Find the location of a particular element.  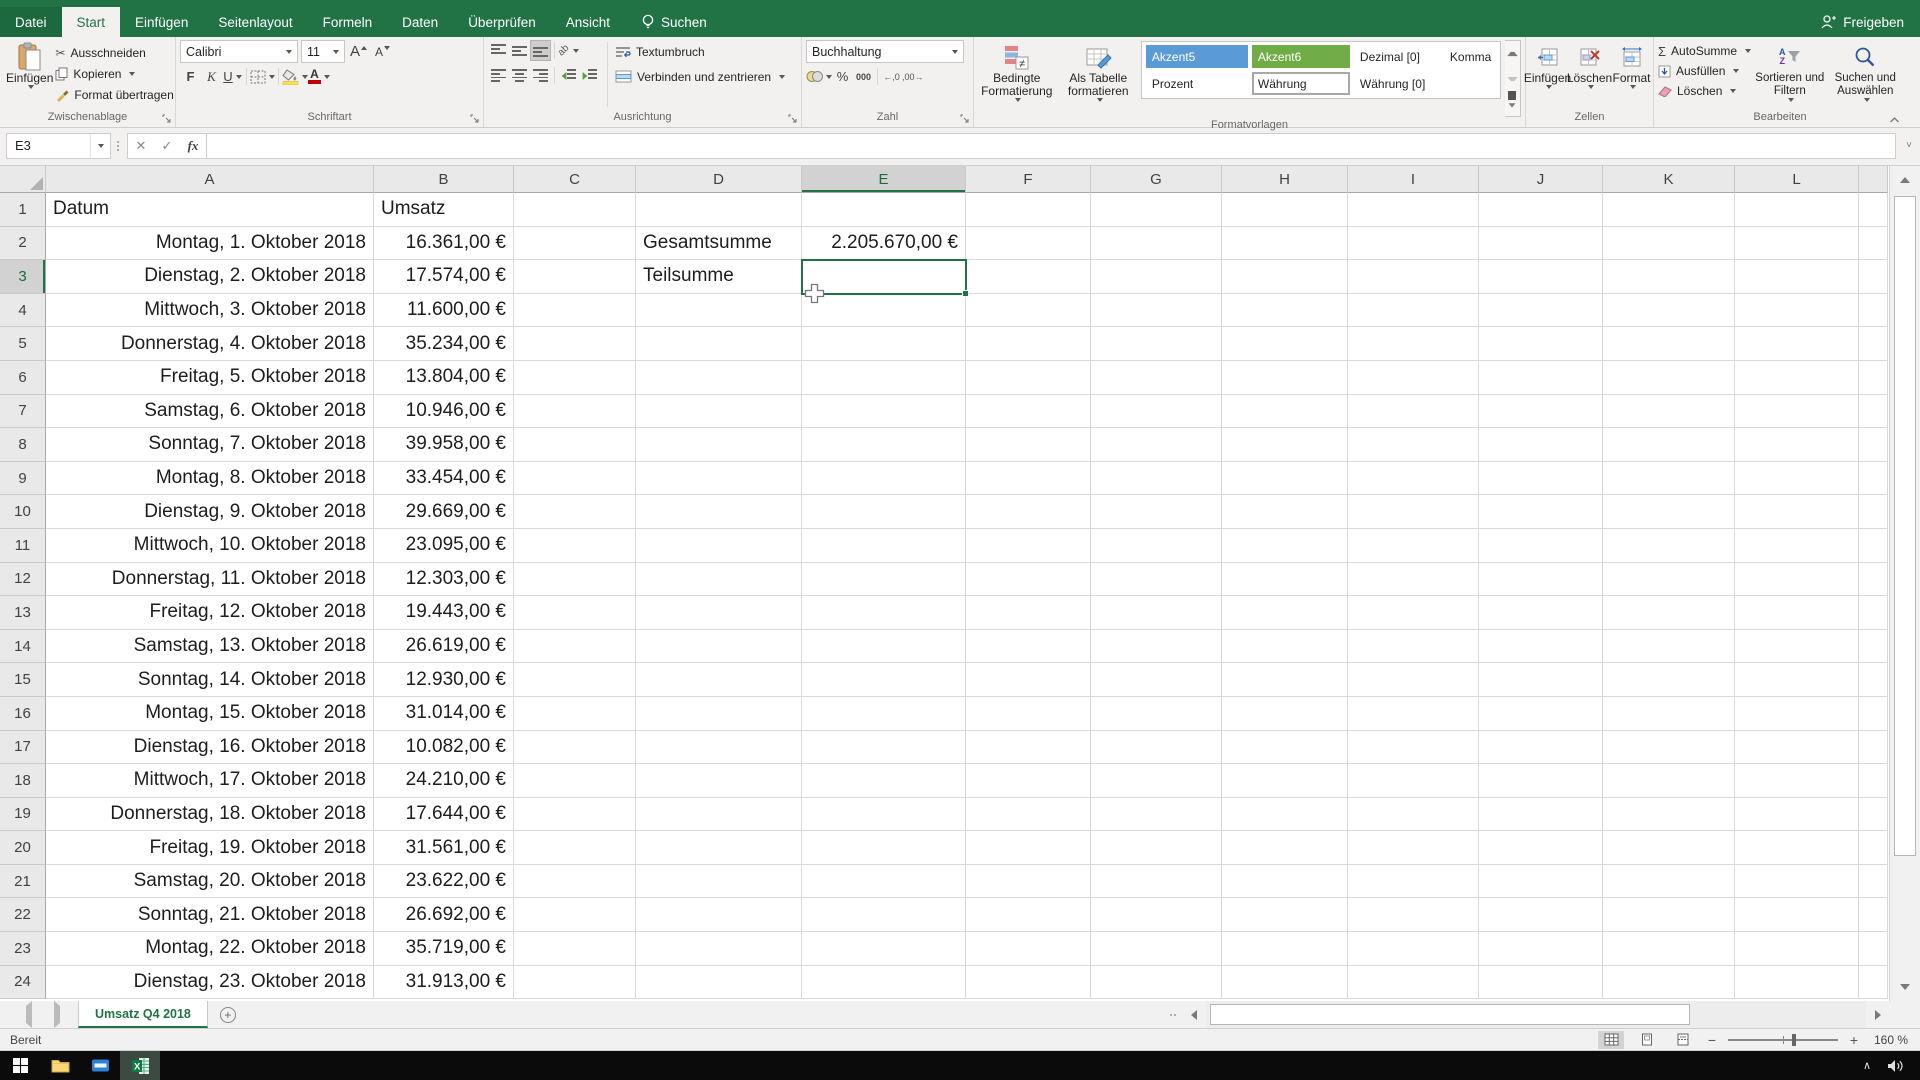

cell-C4 is located at coordinates (575, 310).